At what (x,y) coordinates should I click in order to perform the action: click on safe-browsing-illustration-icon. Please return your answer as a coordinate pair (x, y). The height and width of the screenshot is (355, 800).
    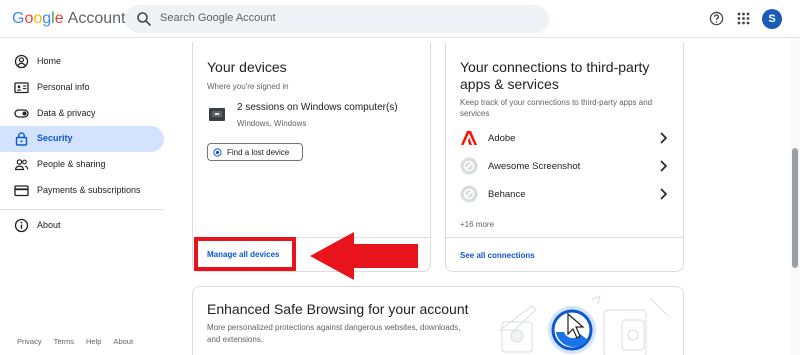
    Looking at the image, I should click on (583, 325).